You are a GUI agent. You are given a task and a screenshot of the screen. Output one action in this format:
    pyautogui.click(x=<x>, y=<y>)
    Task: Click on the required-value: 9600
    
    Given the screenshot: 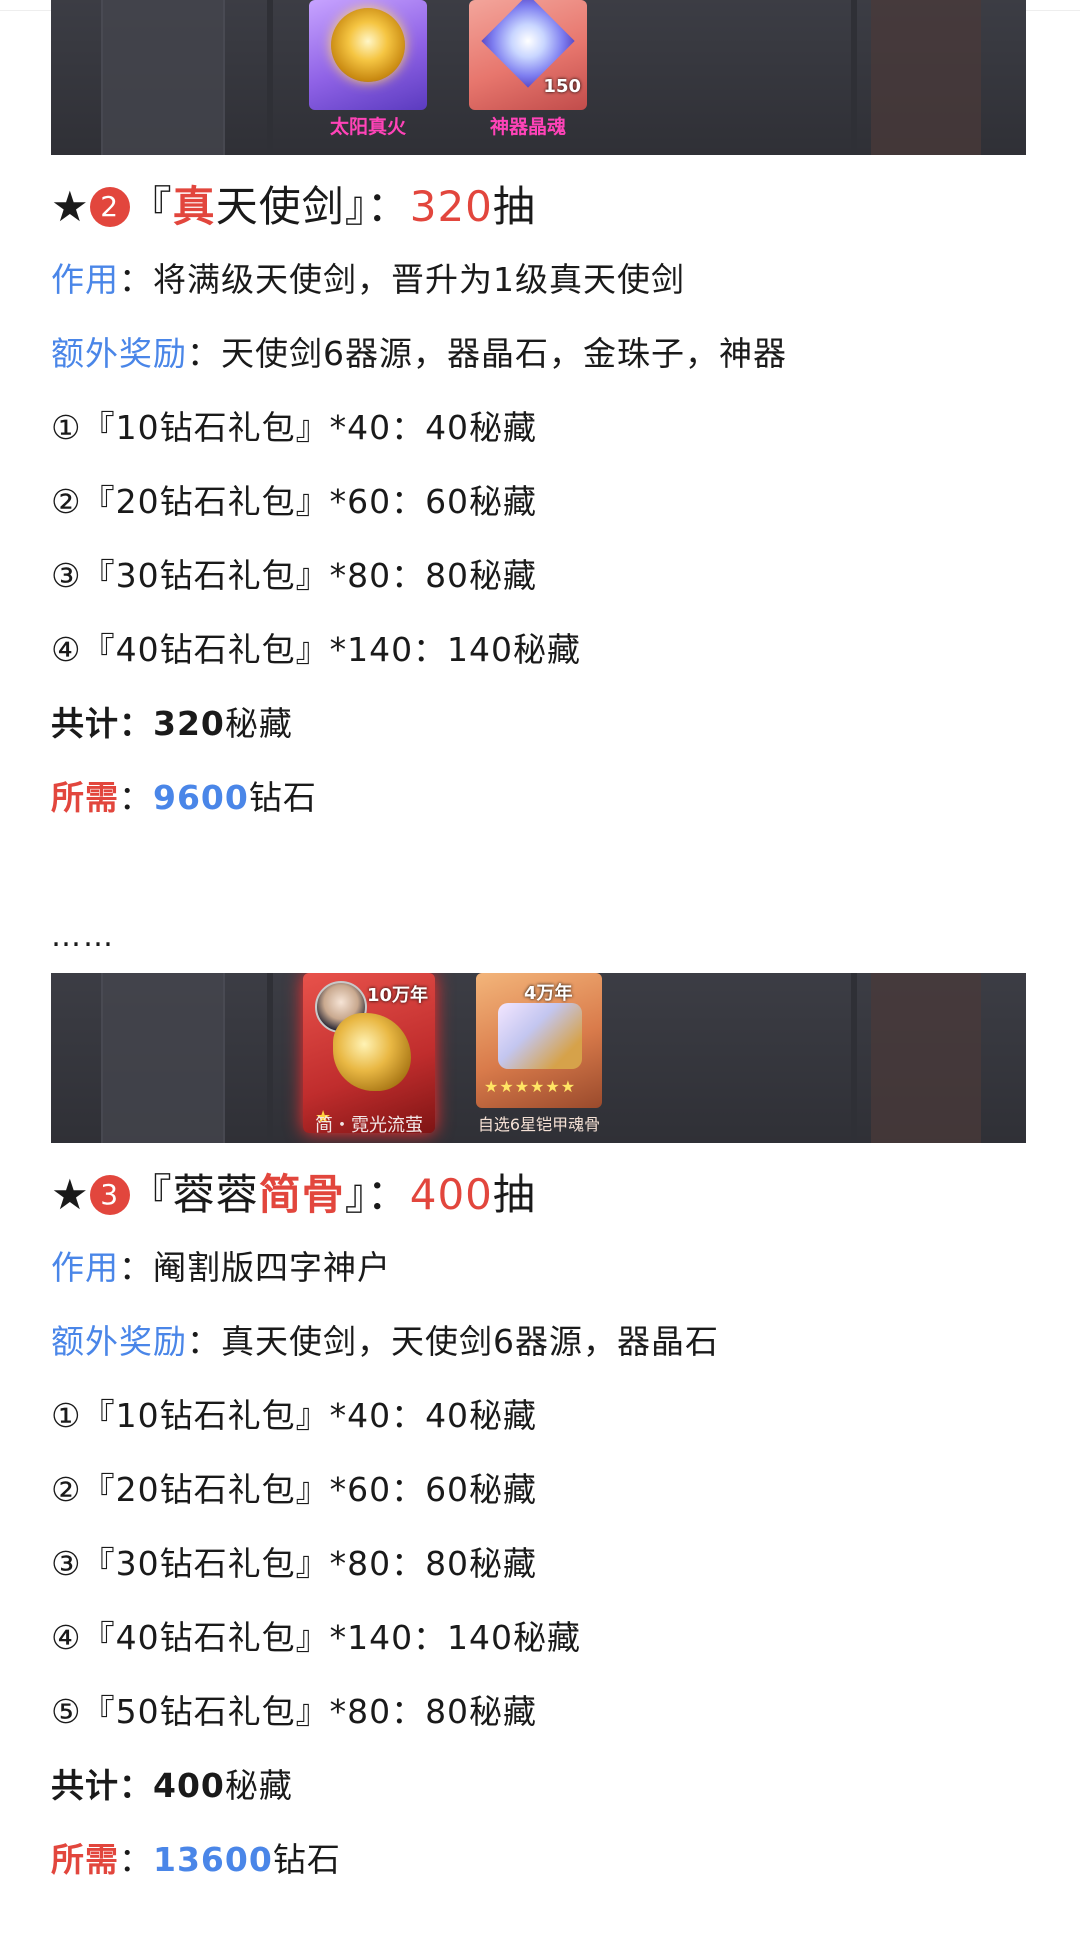 What is the action you would take?
    pyautogui.click(x=201, y=797)
    